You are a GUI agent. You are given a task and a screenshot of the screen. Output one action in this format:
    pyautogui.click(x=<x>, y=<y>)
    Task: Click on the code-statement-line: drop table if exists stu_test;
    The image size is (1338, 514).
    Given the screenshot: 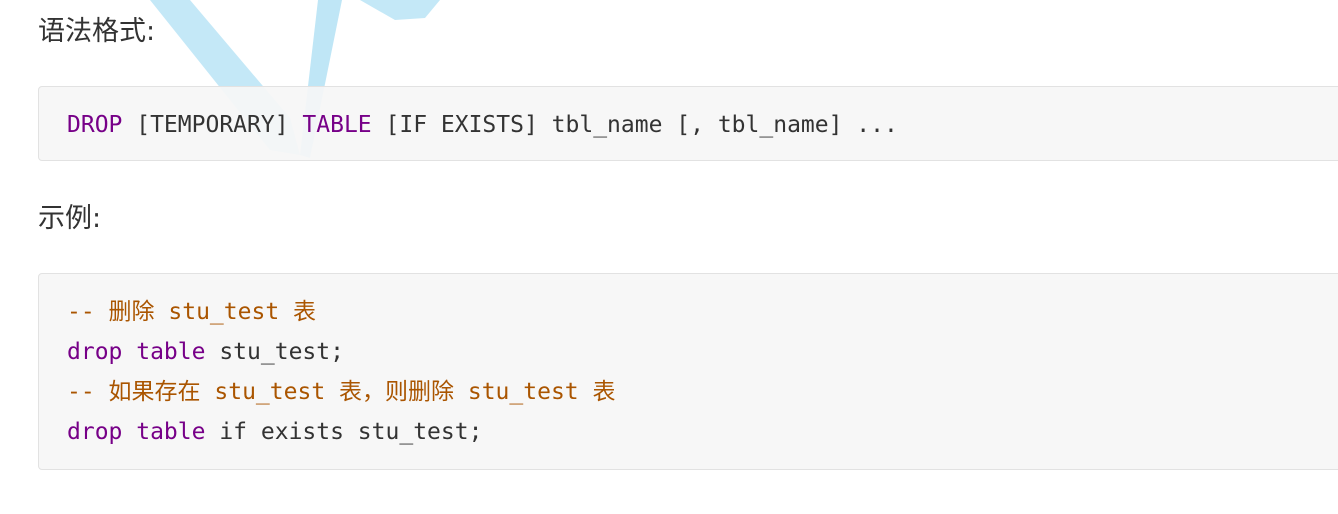 What is the action you would take?
    pyautogui.click(x=274, y=432)
    